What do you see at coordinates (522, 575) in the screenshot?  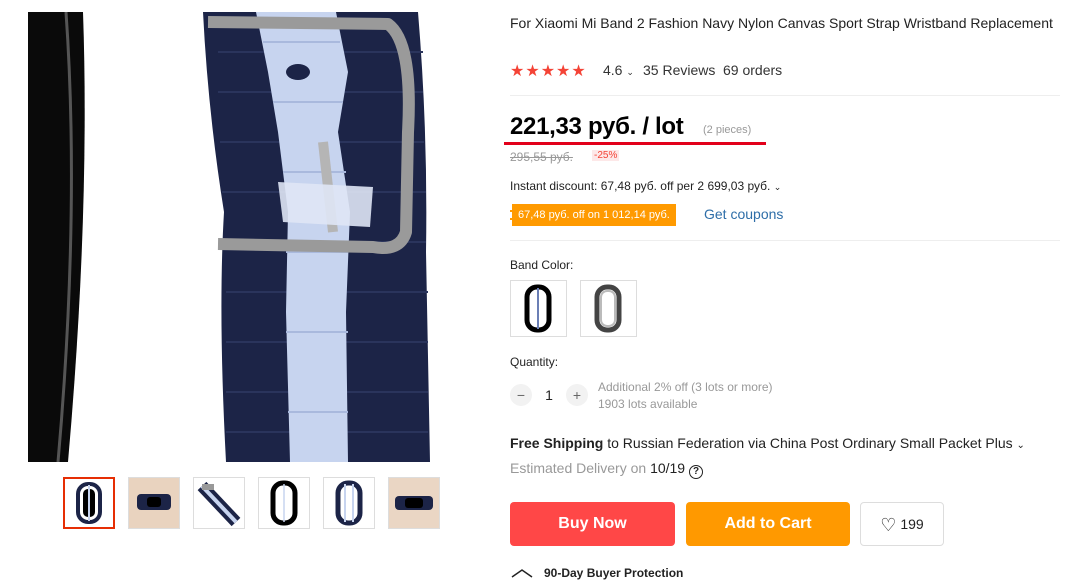 I see `shield-icon` at bounding box center [522, 575].